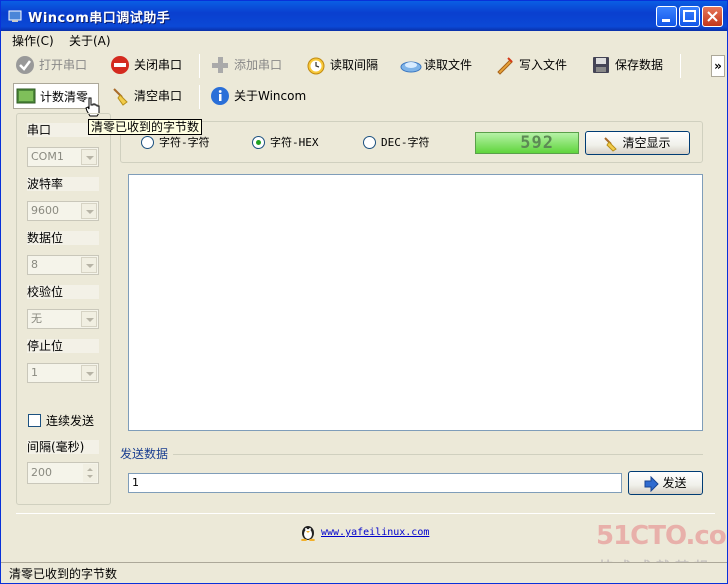 The width and height of the screenshot is (728, 584). What do you see at coordinates (505, 66) in the screenshot?
I see `pen-icon` at bounding box center [505, 66].